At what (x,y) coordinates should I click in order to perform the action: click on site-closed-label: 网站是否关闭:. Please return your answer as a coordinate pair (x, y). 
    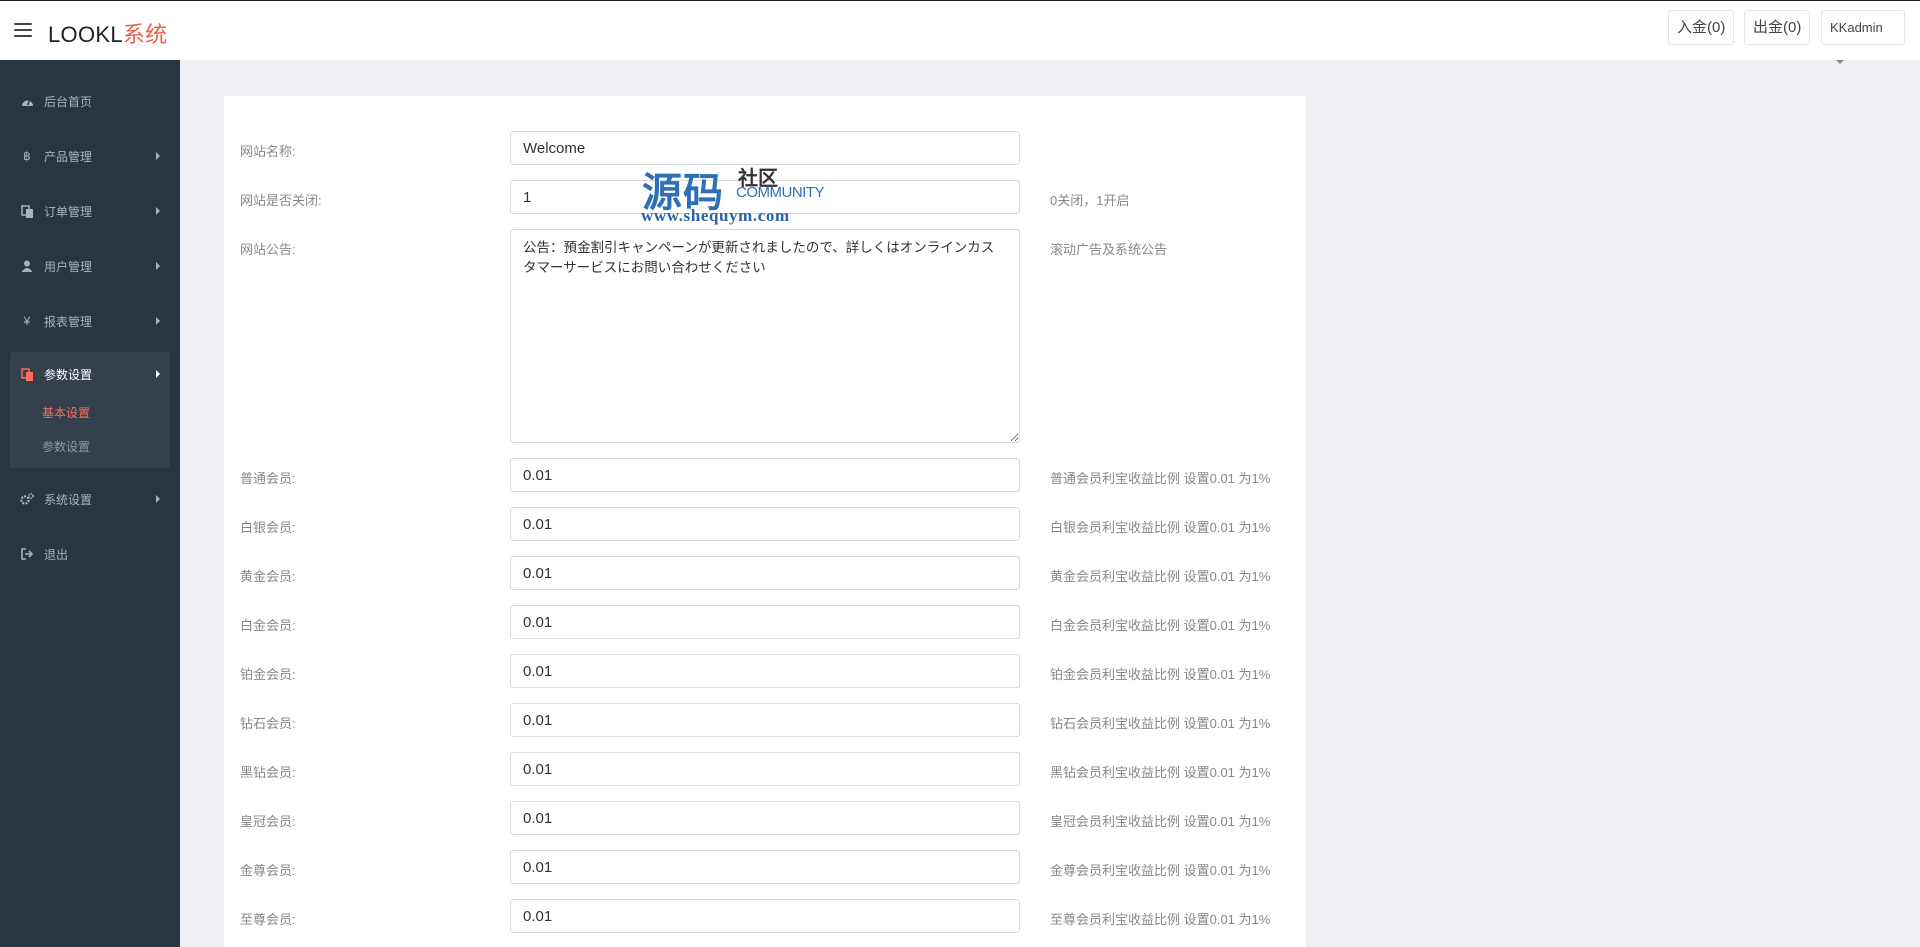
    Looking at the image, I should click on (281, 200).